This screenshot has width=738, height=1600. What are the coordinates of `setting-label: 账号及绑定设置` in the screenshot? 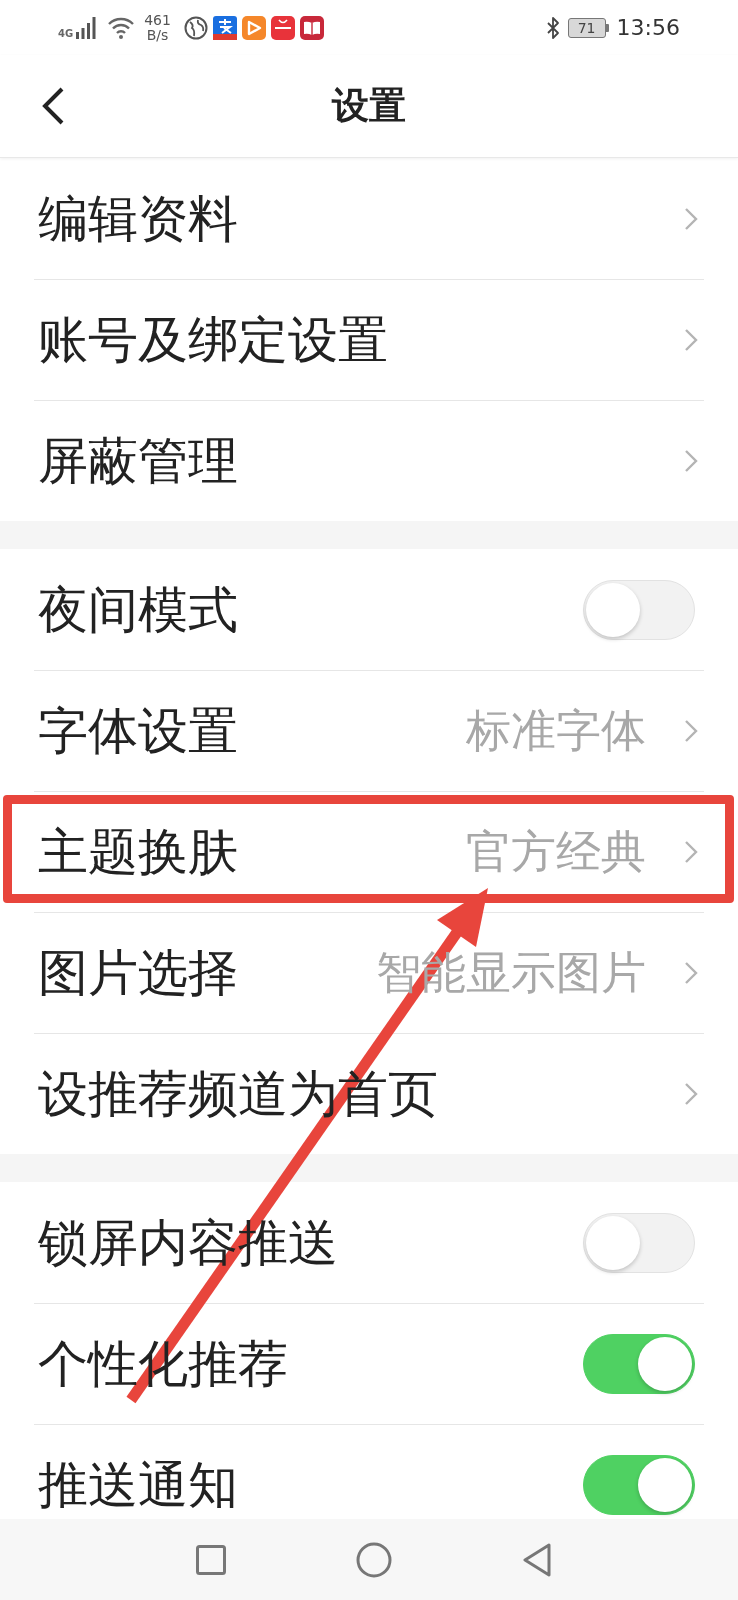 It's located at (213, 340).